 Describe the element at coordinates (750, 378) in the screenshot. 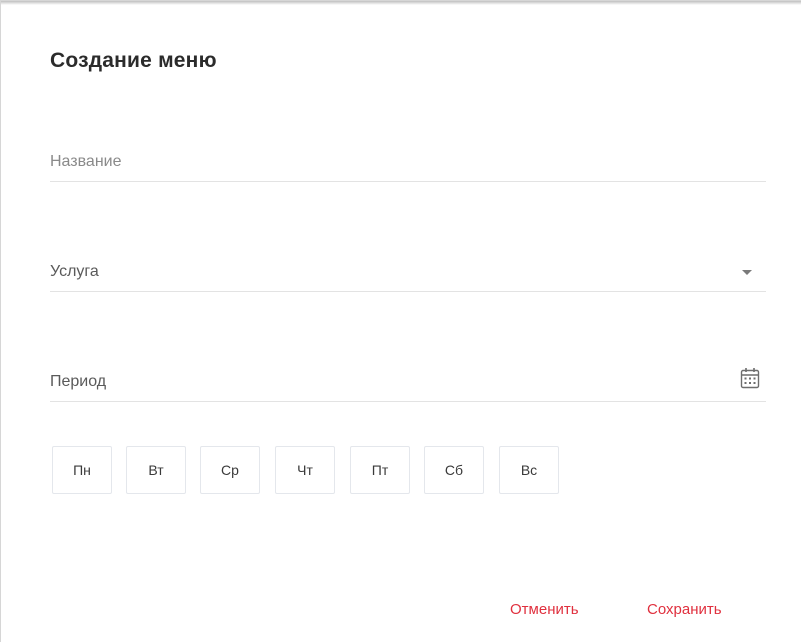

I see `calendar-icon` at that location.